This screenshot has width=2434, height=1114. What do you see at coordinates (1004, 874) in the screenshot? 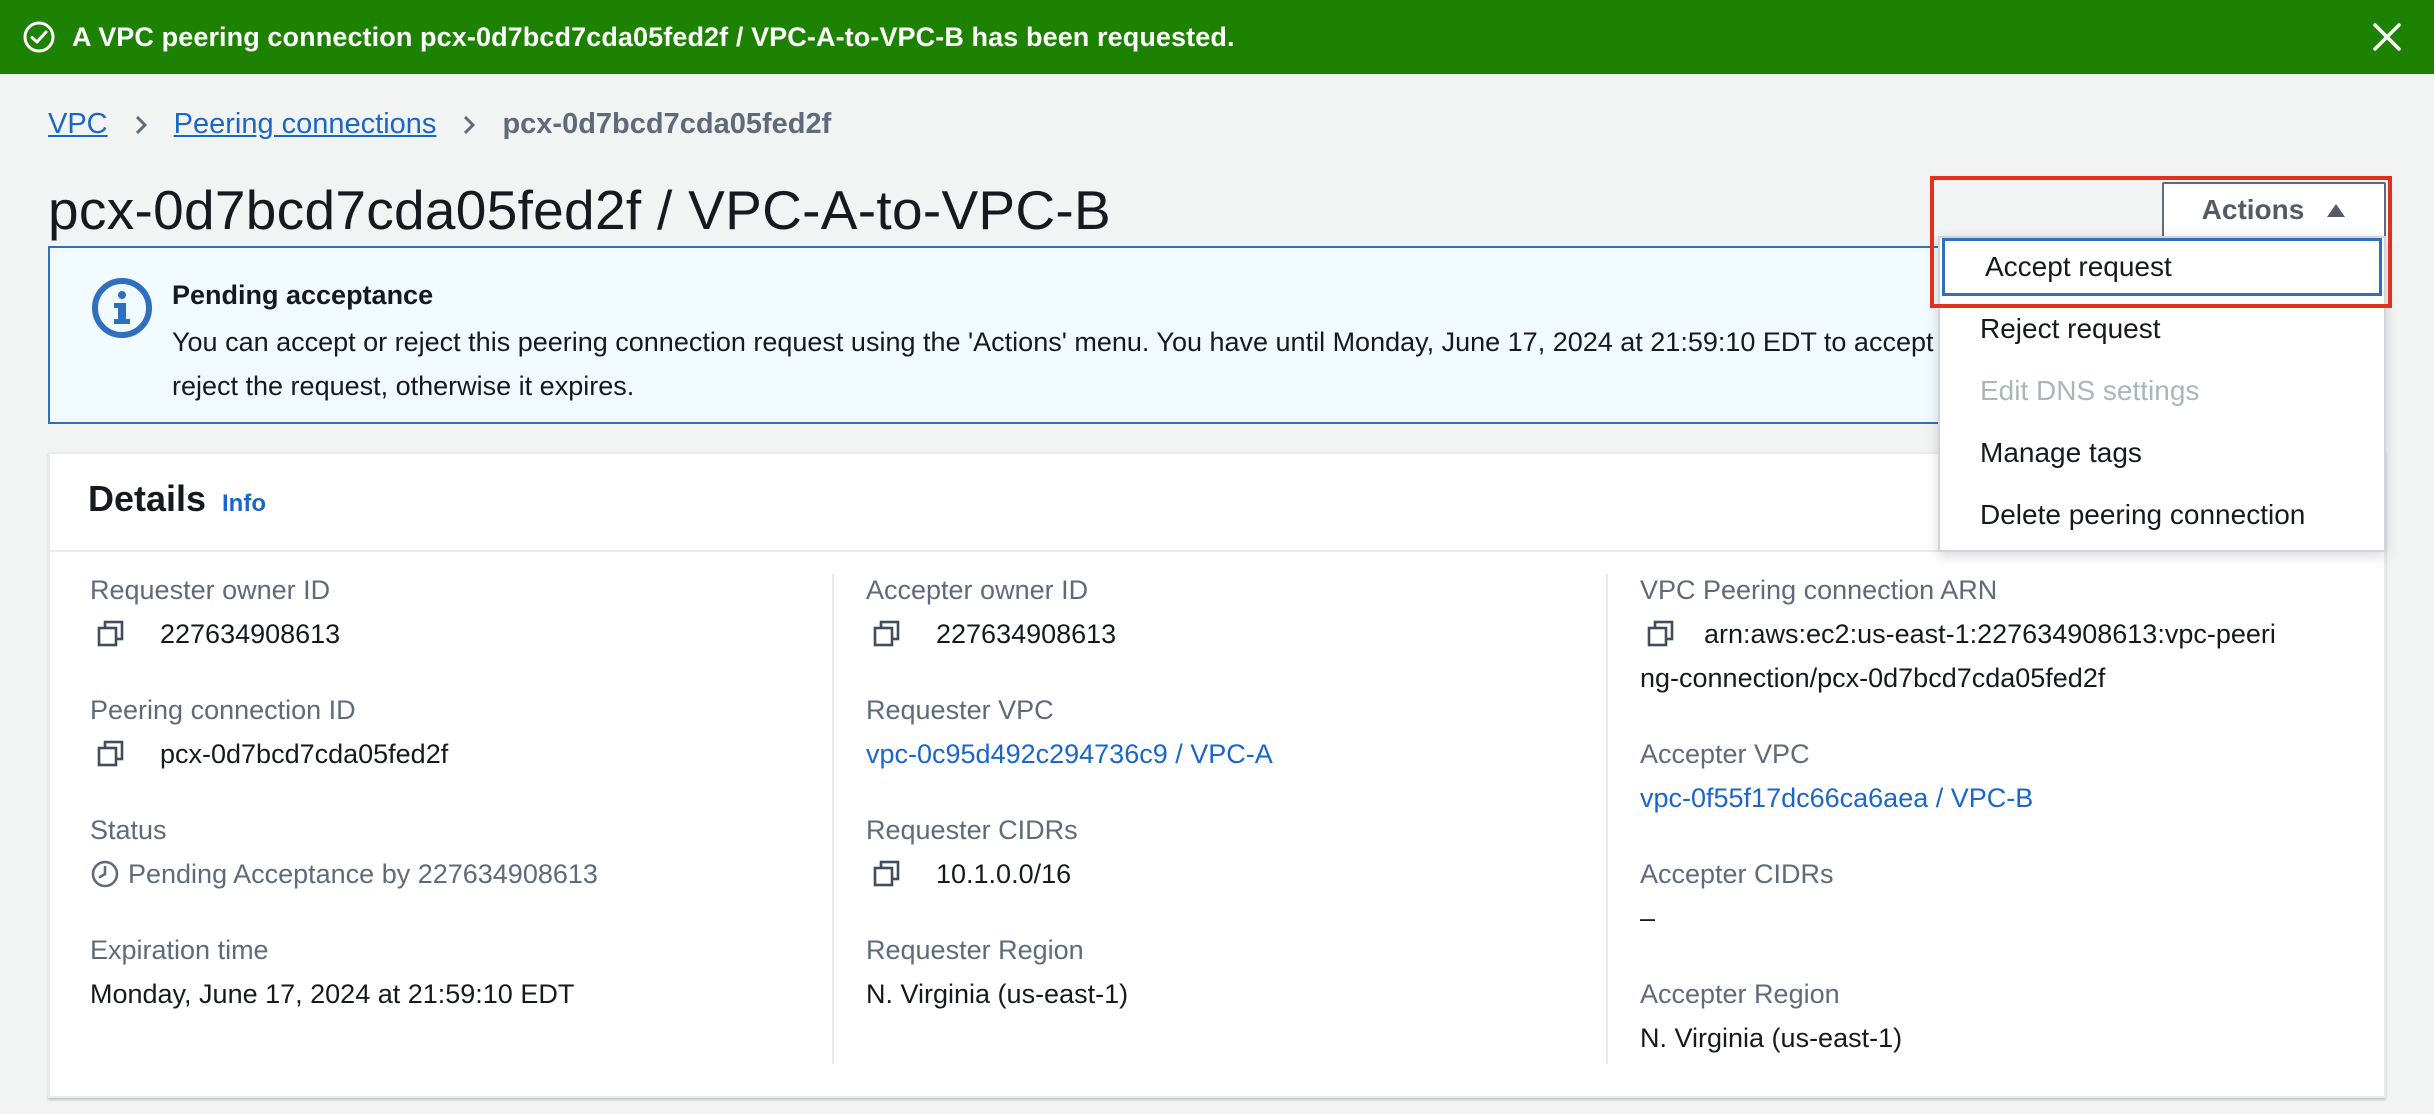
I see `requester-cidrs-value: 10.1.0.0/16` at bounding box center [1004, 874].